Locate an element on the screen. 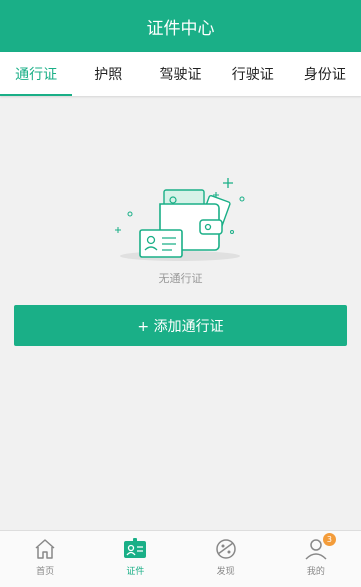 The height and width of the screenshot is (587, 361). home-icon is located at coordinates (45, 549).